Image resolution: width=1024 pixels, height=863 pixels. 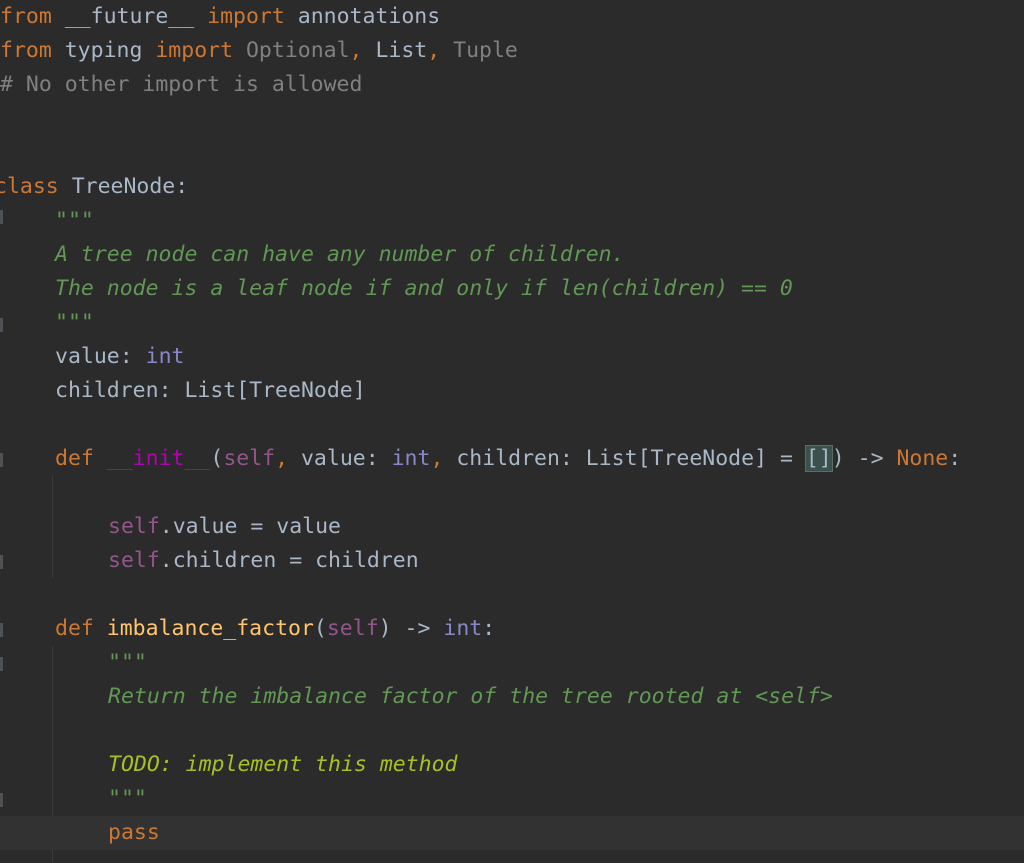 I want to click on type-annotation: List[TreeNode], so click(x=275, y=390).